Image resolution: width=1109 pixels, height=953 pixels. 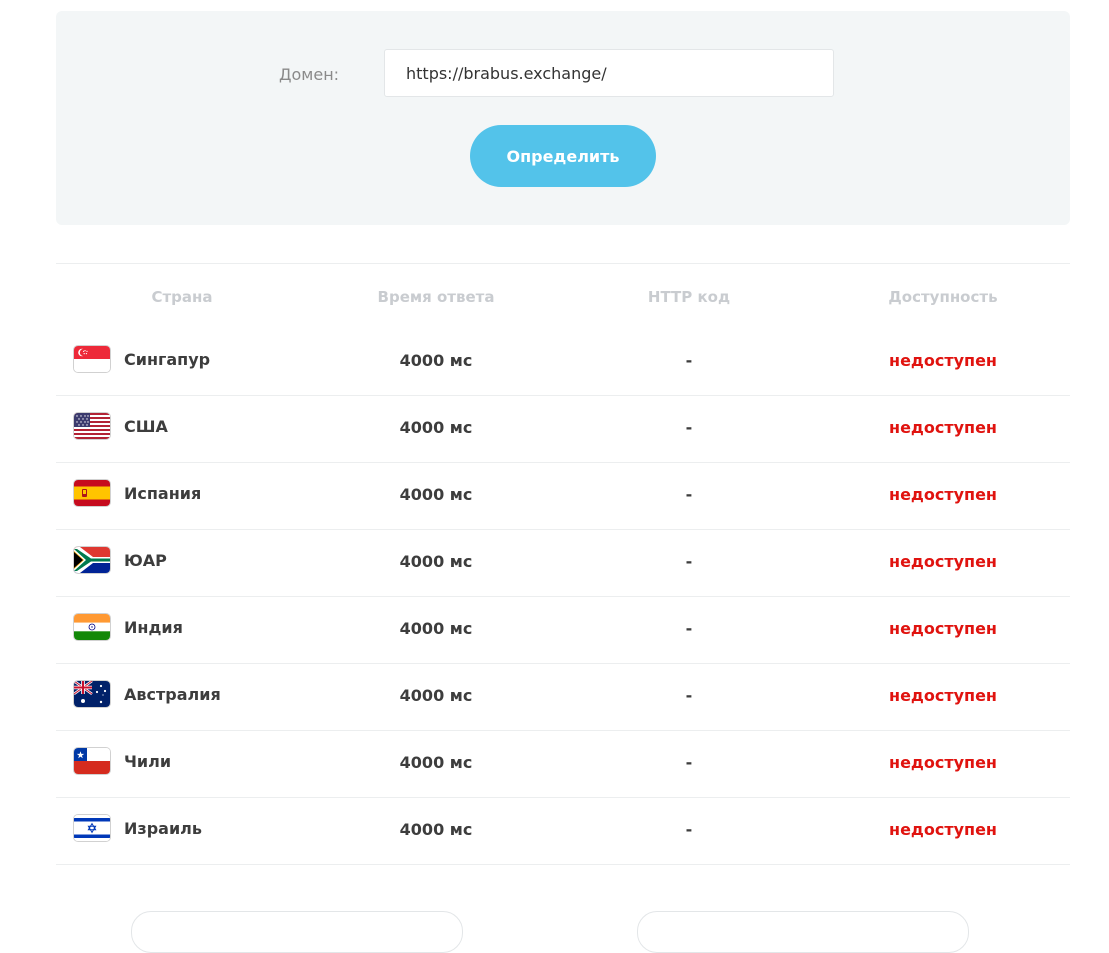 I want to click on country-name: Испания, so click(x=163, y=493).